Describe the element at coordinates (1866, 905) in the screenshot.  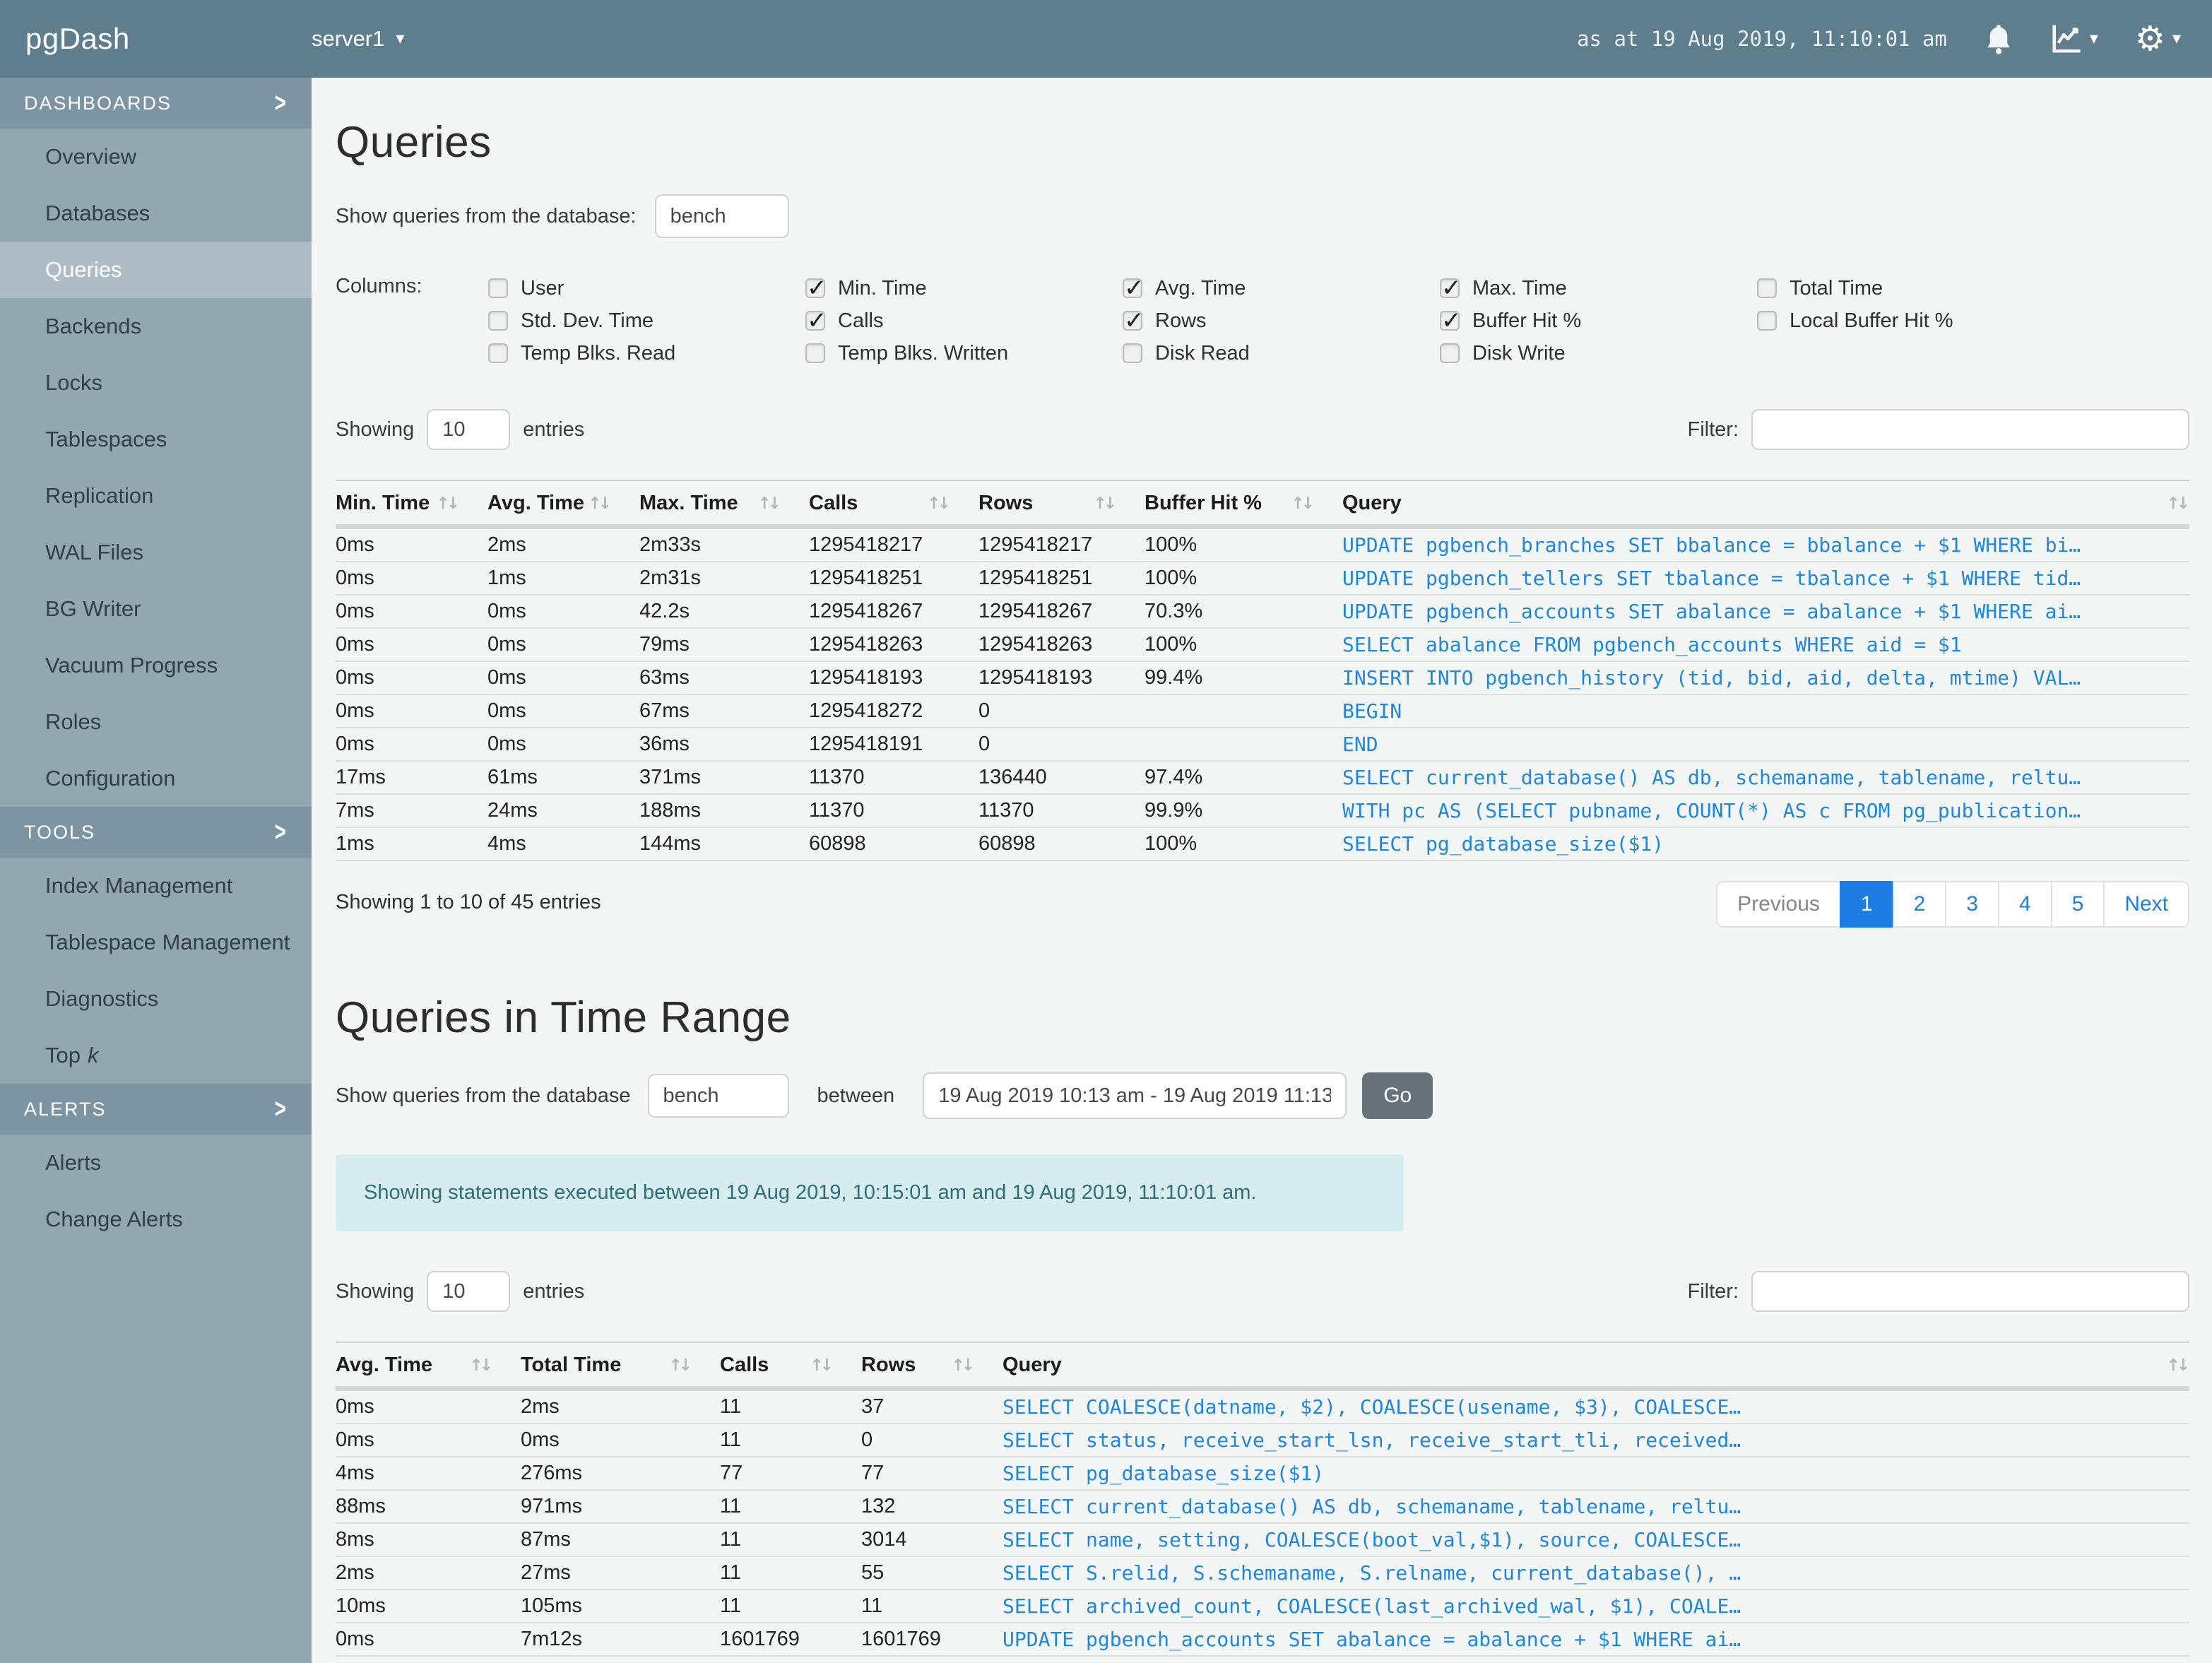
I see `pagination-page: 1` at that location.